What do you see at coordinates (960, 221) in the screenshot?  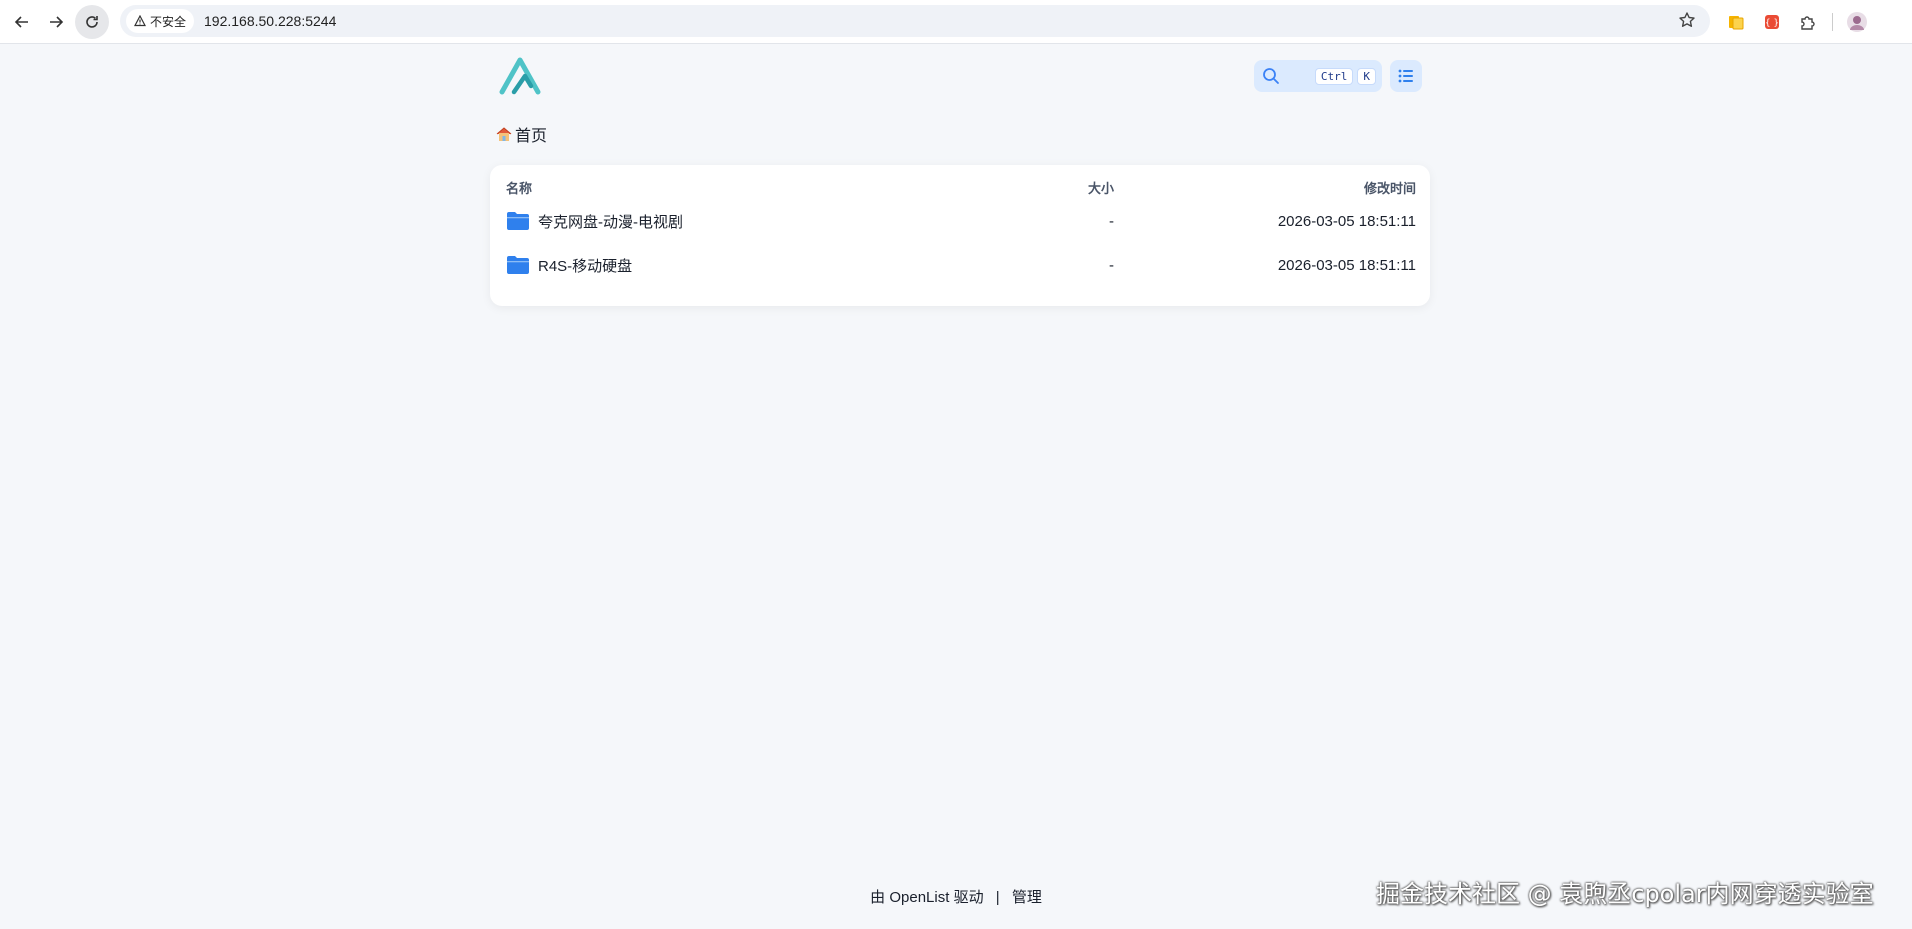 I see `file-row: 夸克网盘-动漫-电视剧 - 2026-03-05 18:51:11` at bounding box center [960, 221].